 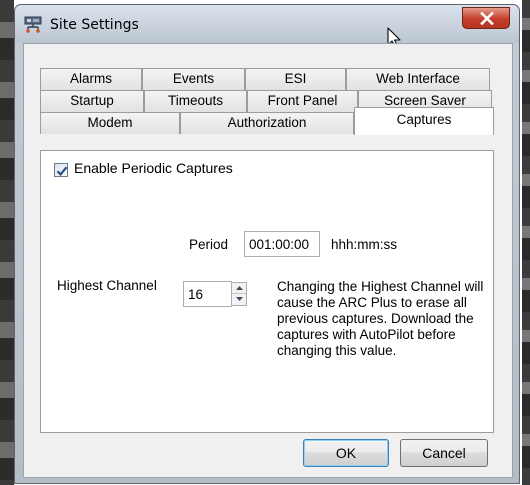 I want to click on tab-label: Authorization, so click(x=267, y=122).